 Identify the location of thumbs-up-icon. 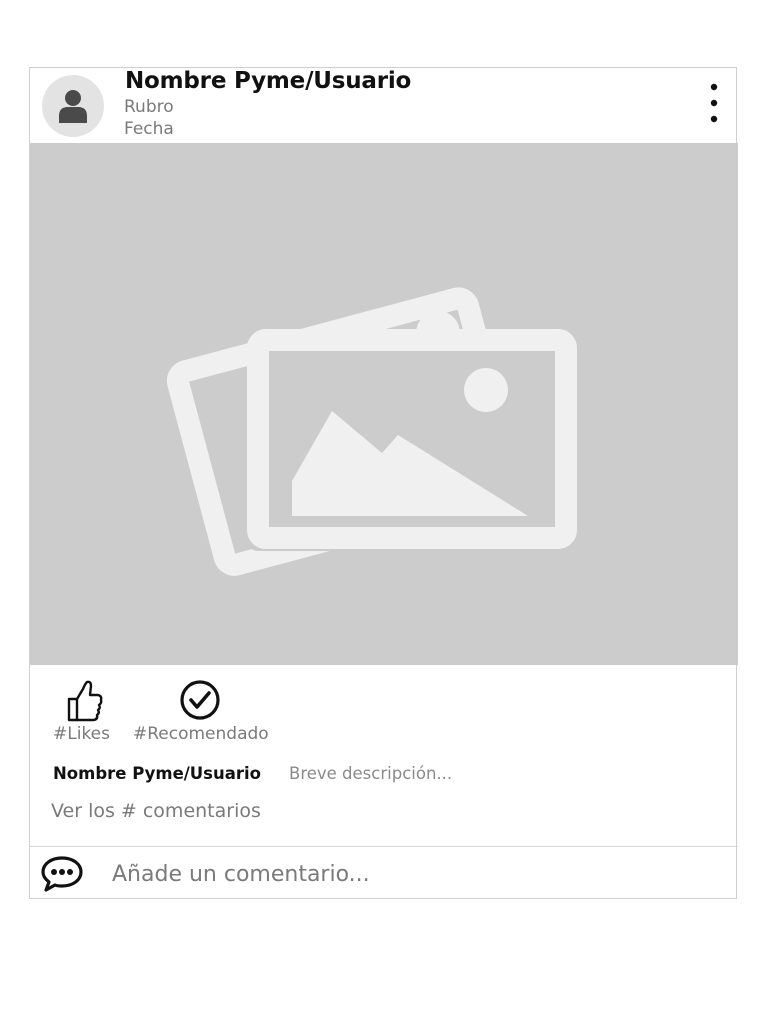
(85, 701).